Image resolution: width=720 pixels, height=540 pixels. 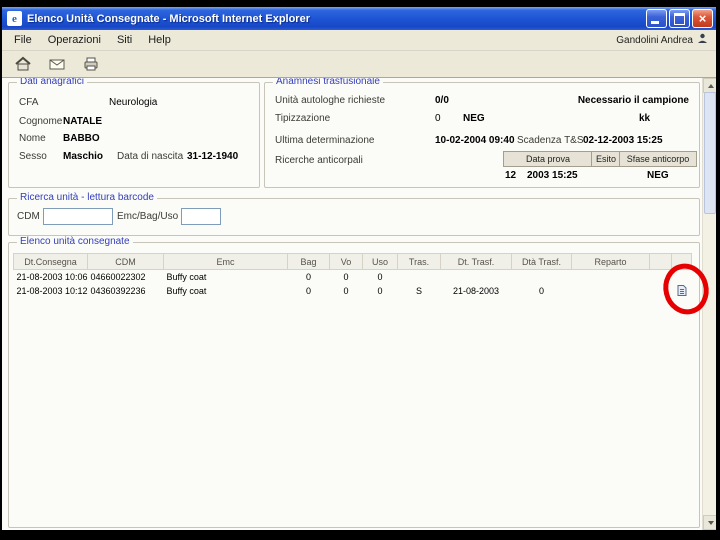 I want to click on logged-user-name: Gandolini Andrea, so click(x=654, y=40).